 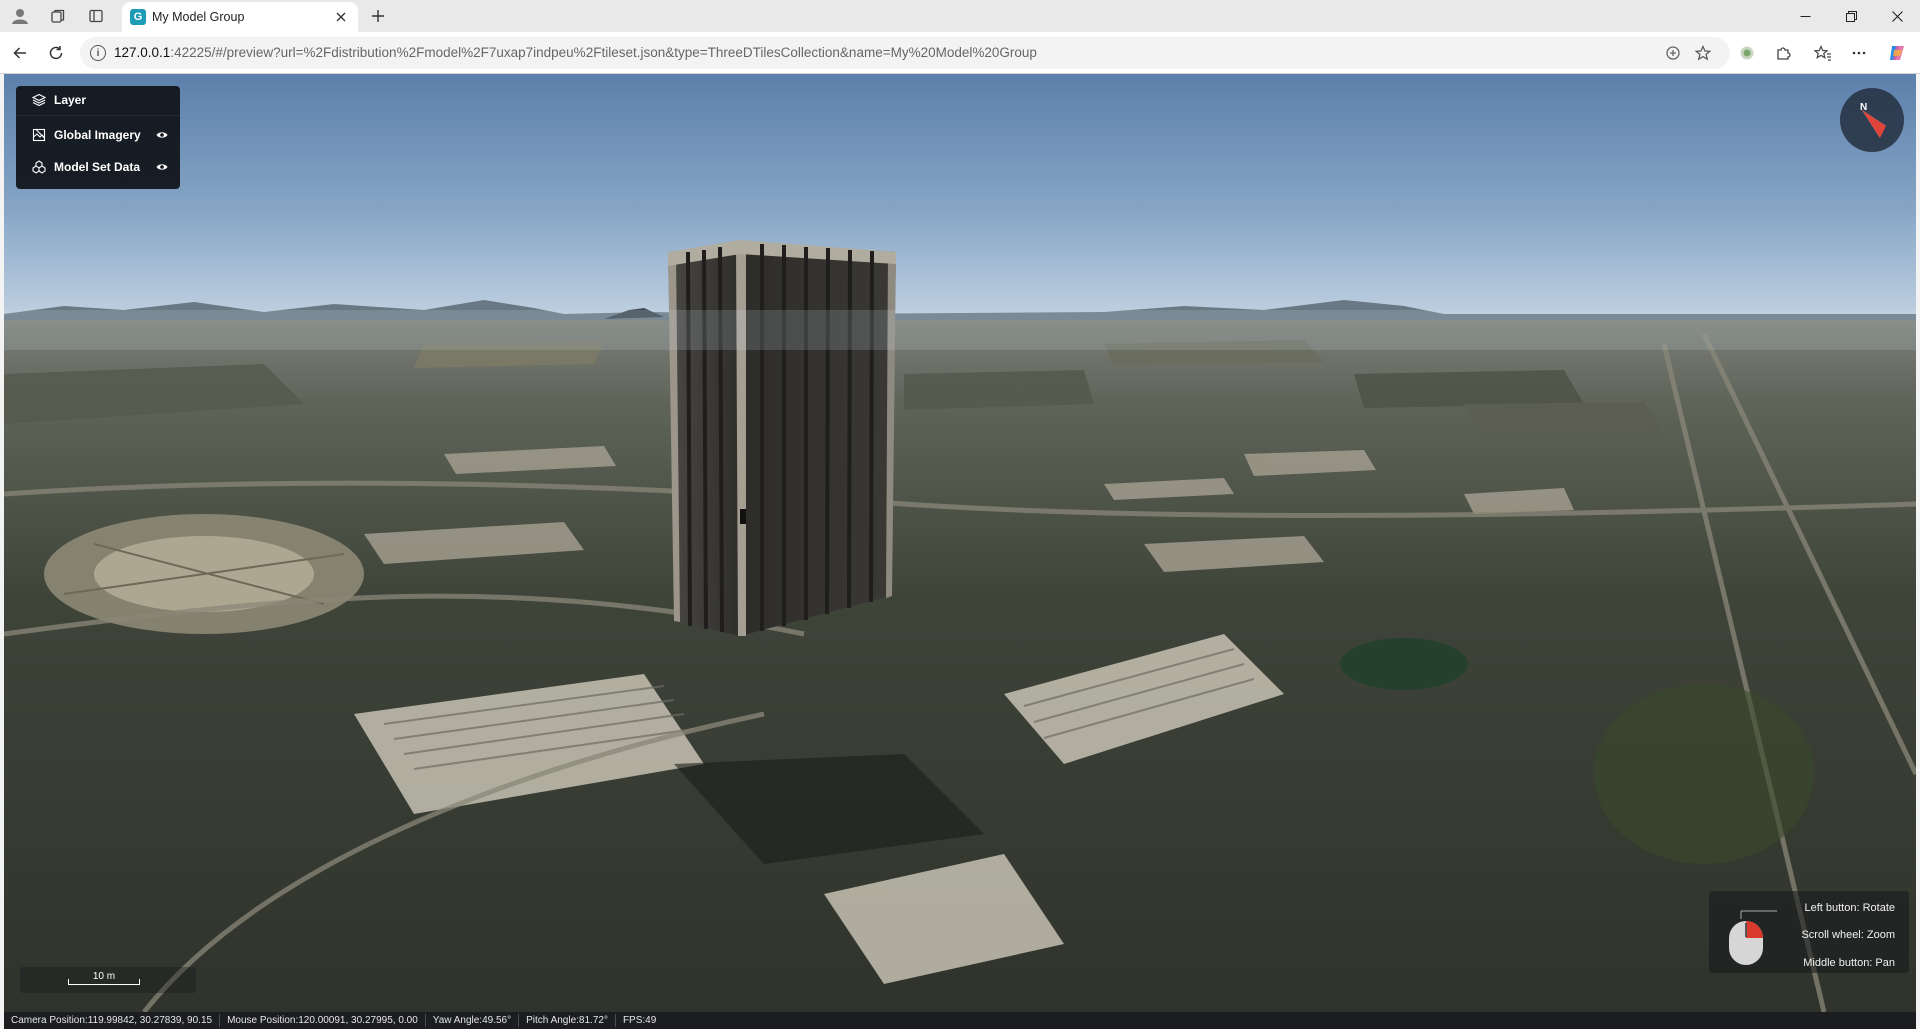 What do you see at coordinates (96, 16) in the screenshot?
I see `tab-actions-icon` at bounding box center [96, 16].